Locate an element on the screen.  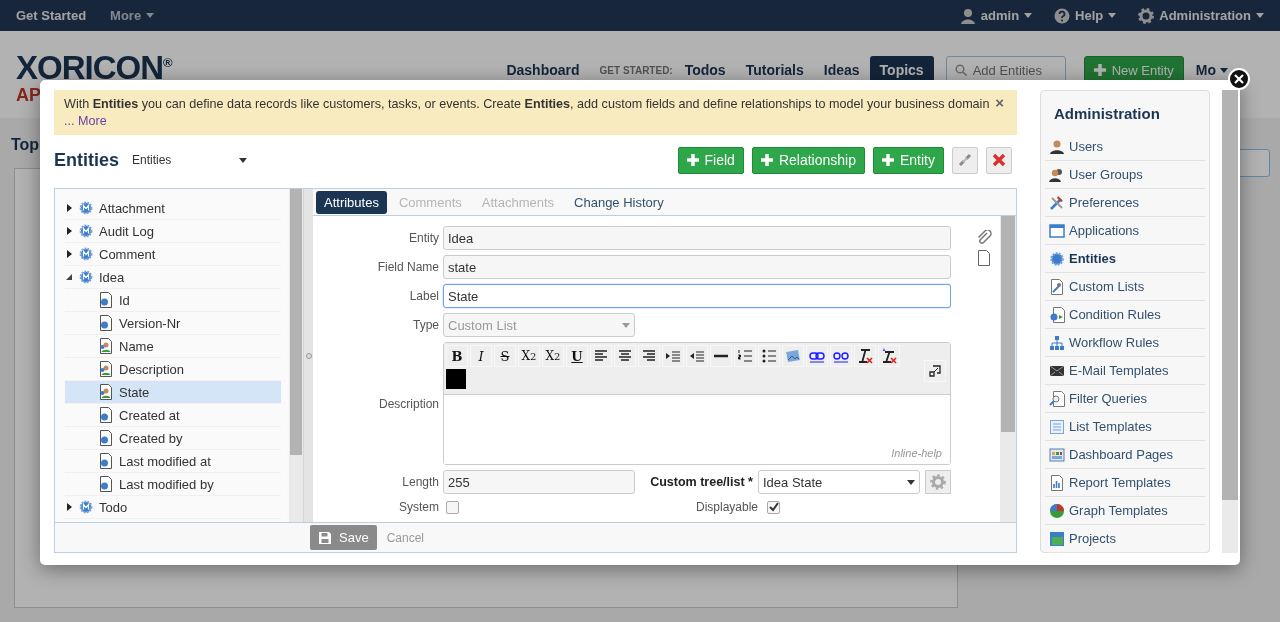
folder-icon is located at coordinates (1057, 538).